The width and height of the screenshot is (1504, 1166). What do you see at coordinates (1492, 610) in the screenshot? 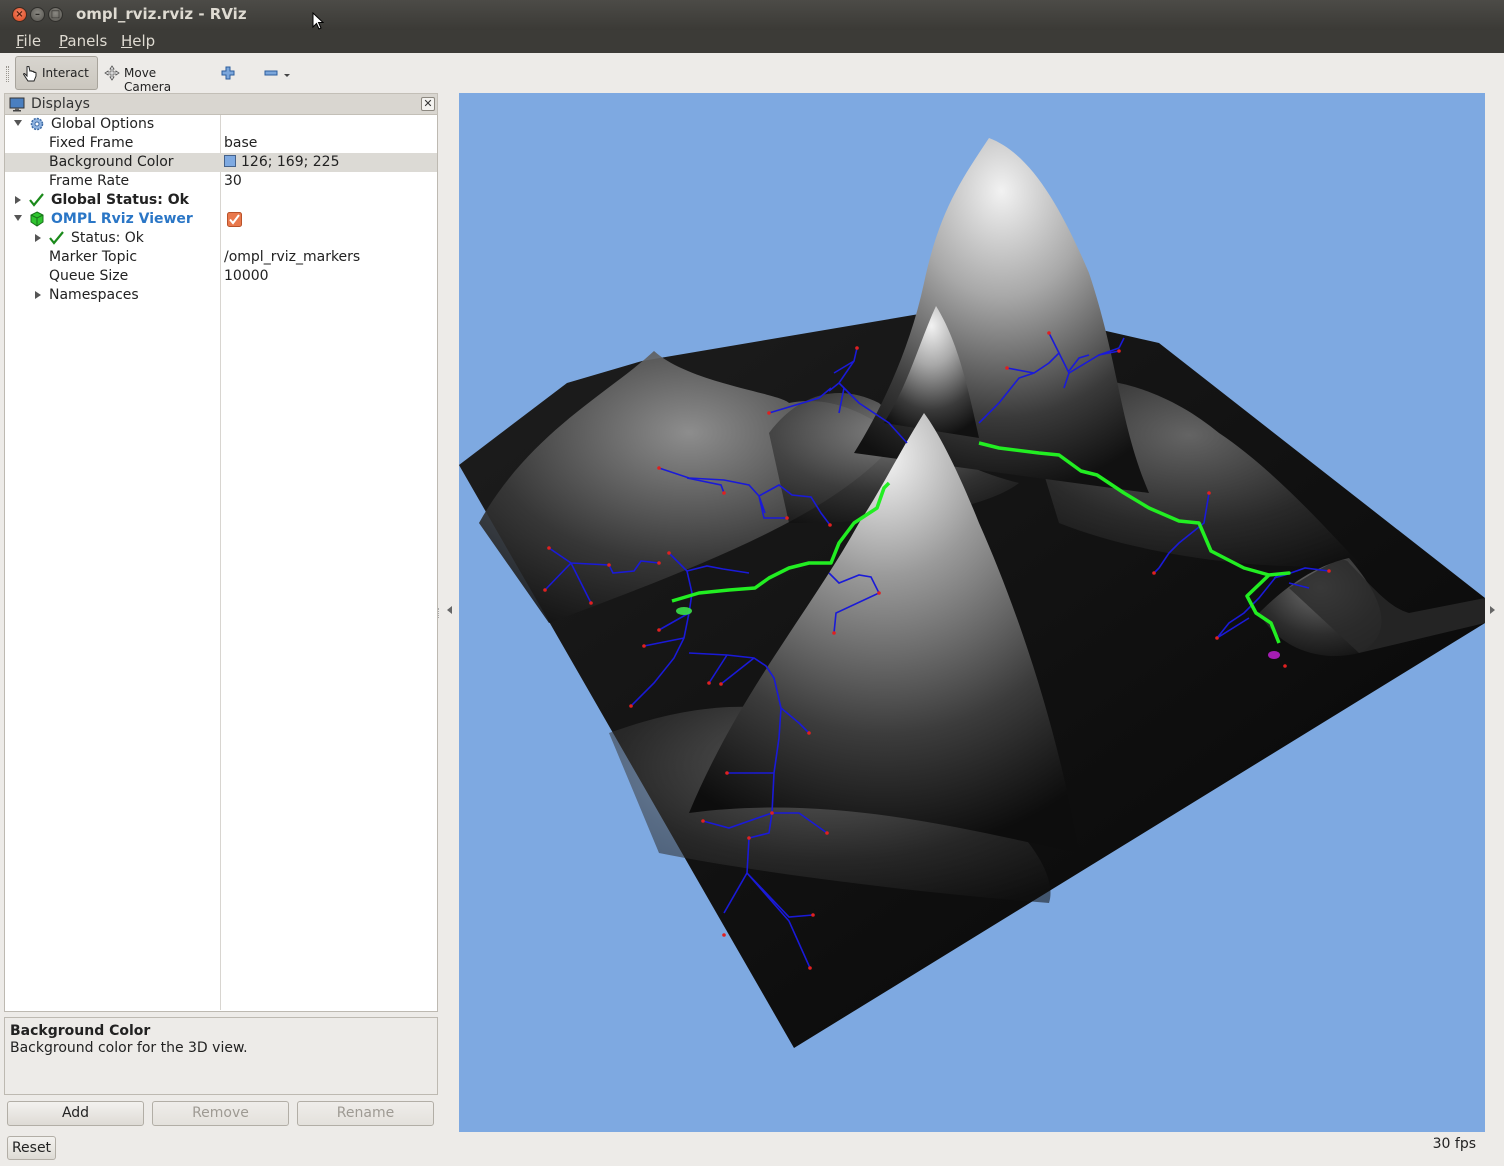
I see `collapse-right-arrow-icon` at bounding box center [1492, 610].